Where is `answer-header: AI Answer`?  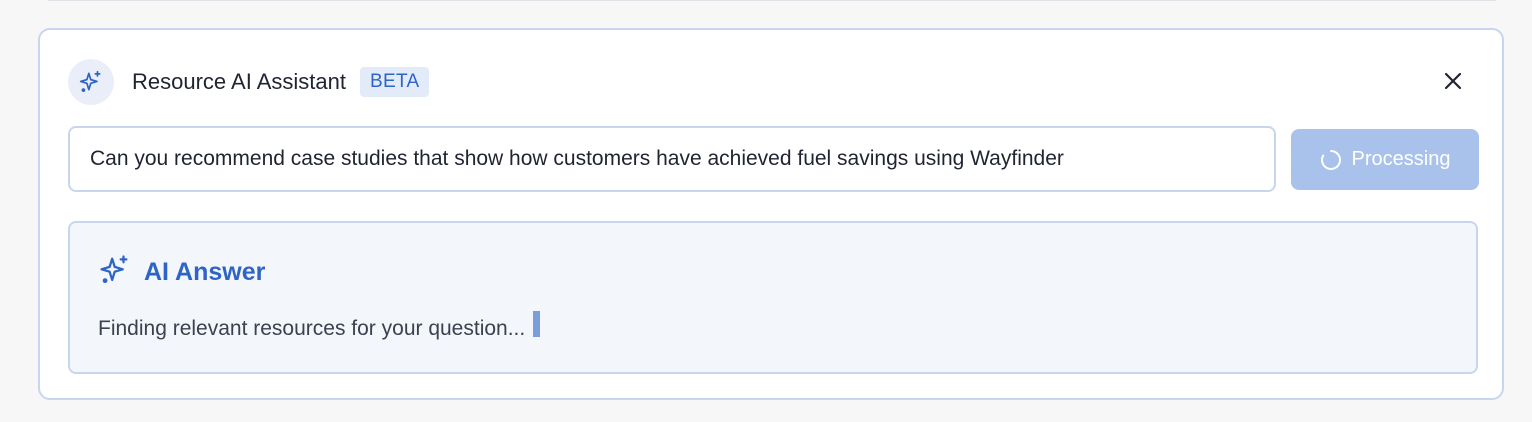
answer-header: AI Answer is located at coordinates (181, 272).